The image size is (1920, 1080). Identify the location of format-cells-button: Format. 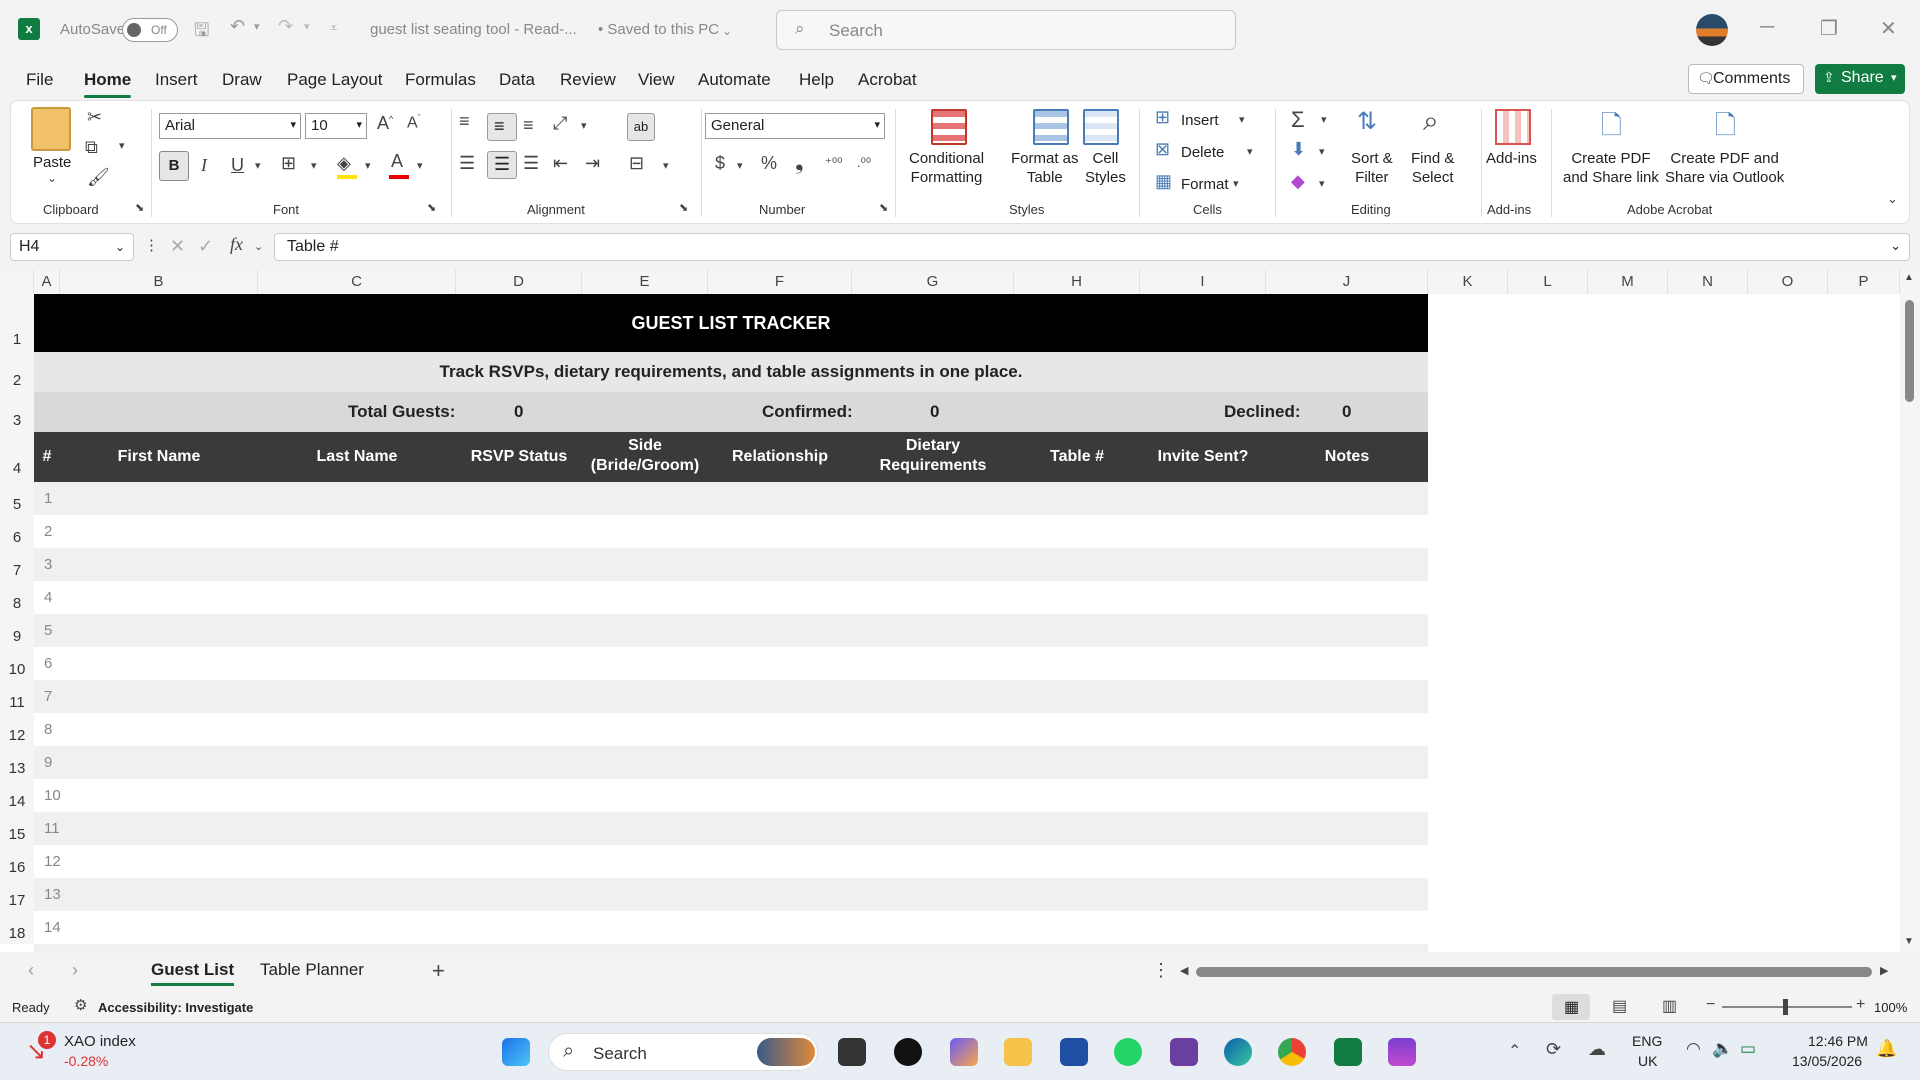
(1205, 184).